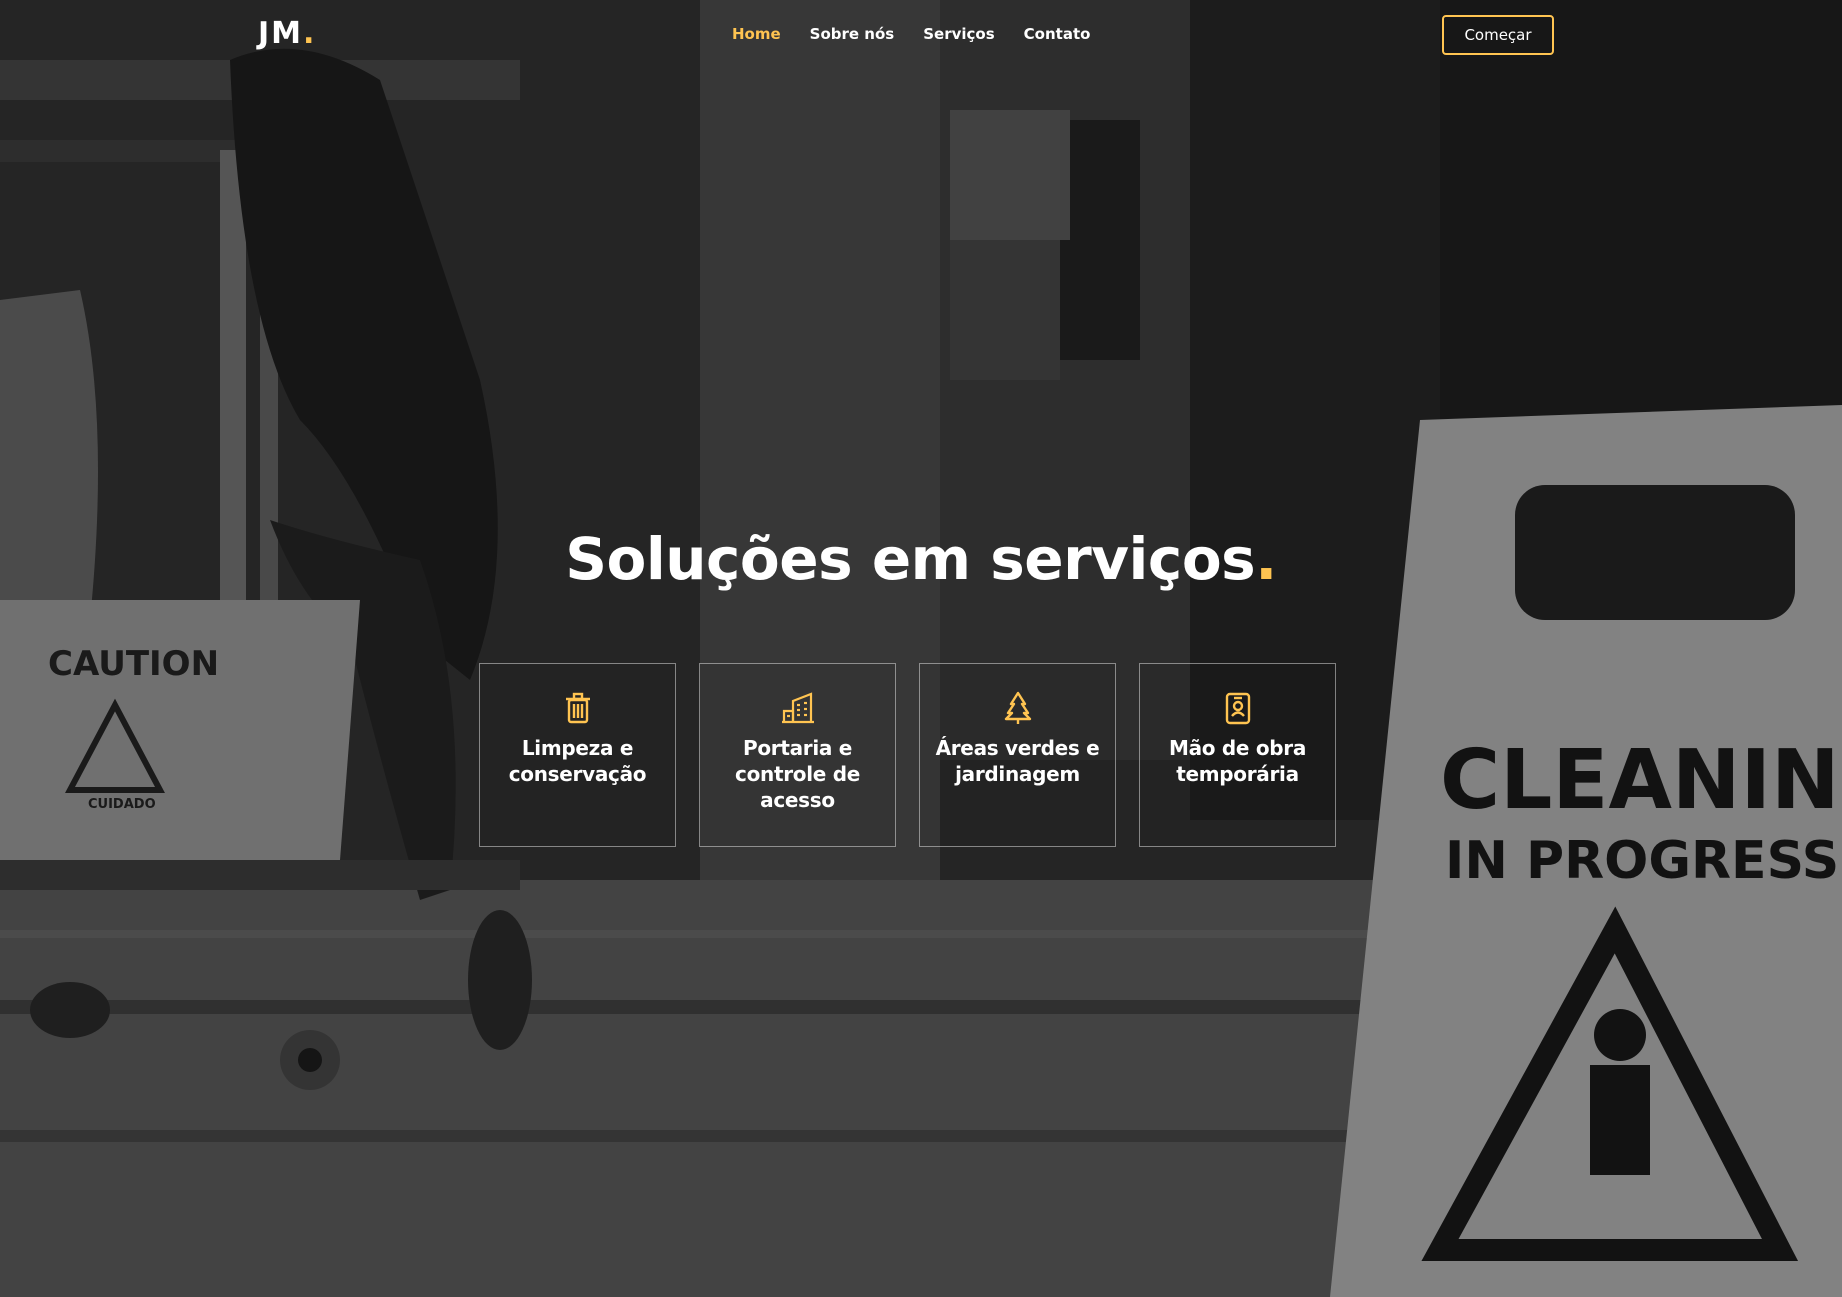 The width and height of the screenshot is (1842, 1297). I want to click on trash-icon, so click(578, 708).